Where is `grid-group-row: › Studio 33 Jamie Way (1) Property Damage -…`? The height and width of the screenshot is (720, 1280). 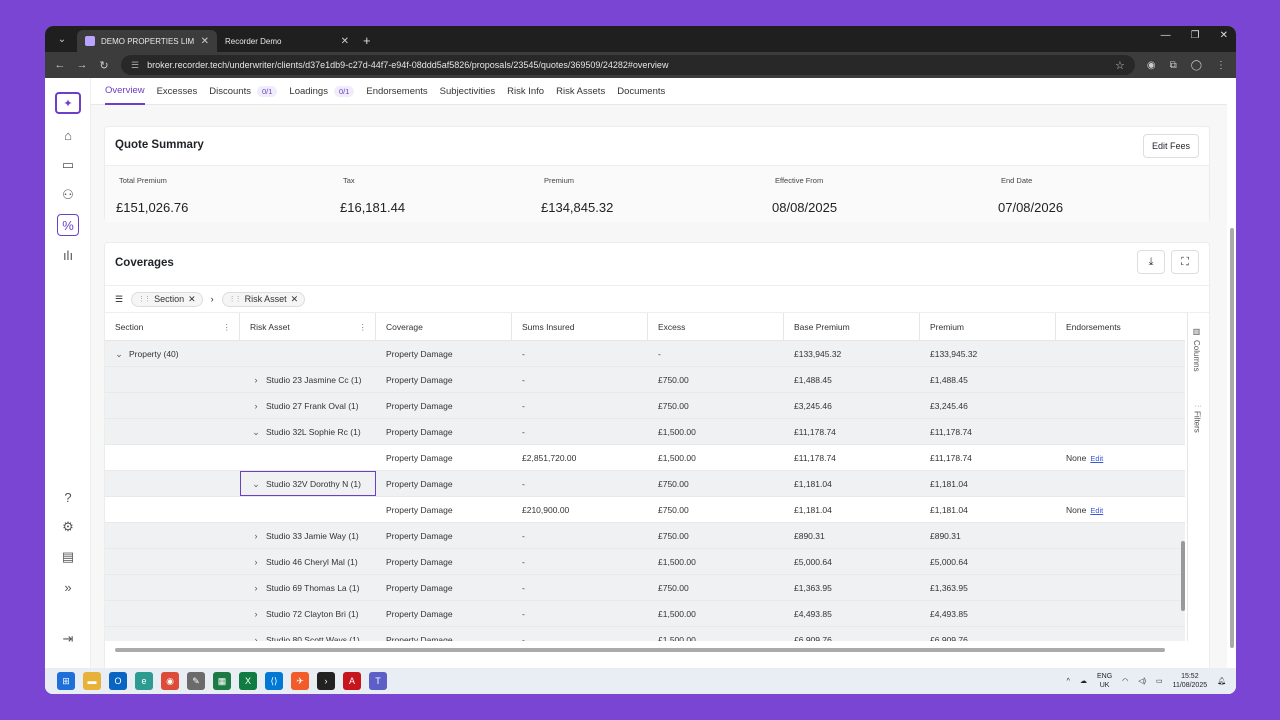
grid-group-row: › Studio 33 Jamie Way (1) Property Damage -… is located at coordinates (645, 536).